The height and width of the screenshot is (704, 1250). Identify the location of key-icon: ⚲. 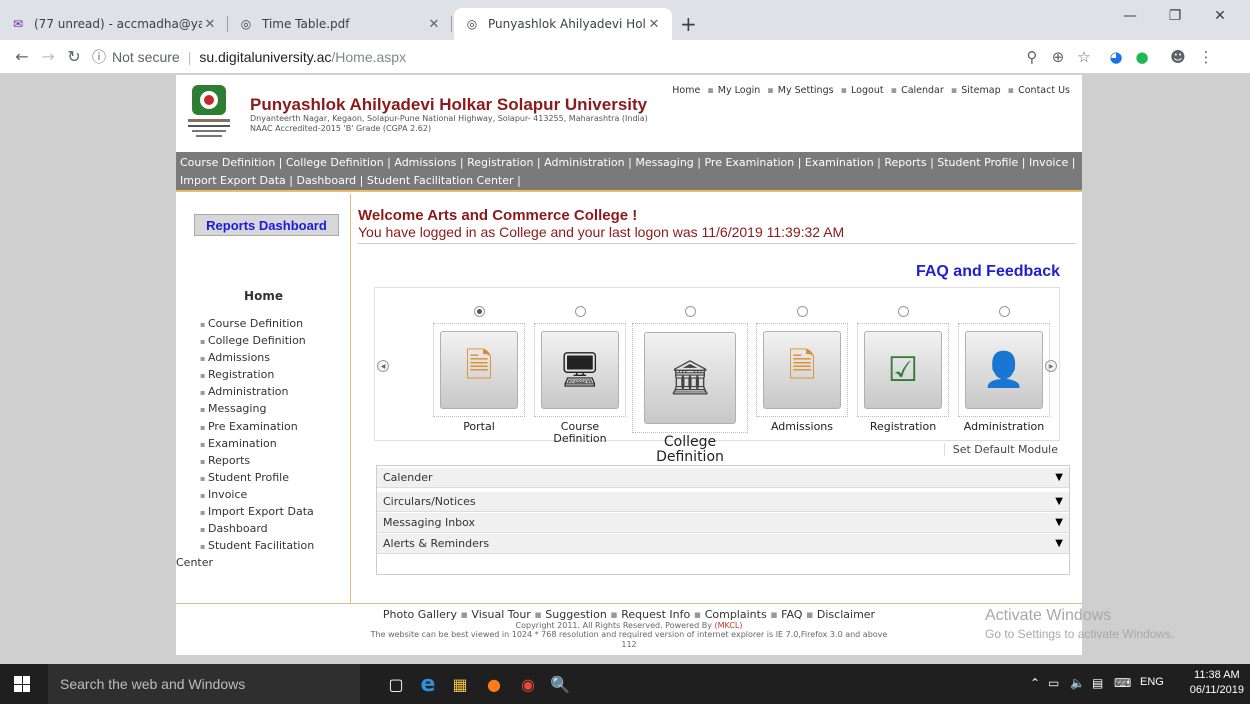
(1032, 57).